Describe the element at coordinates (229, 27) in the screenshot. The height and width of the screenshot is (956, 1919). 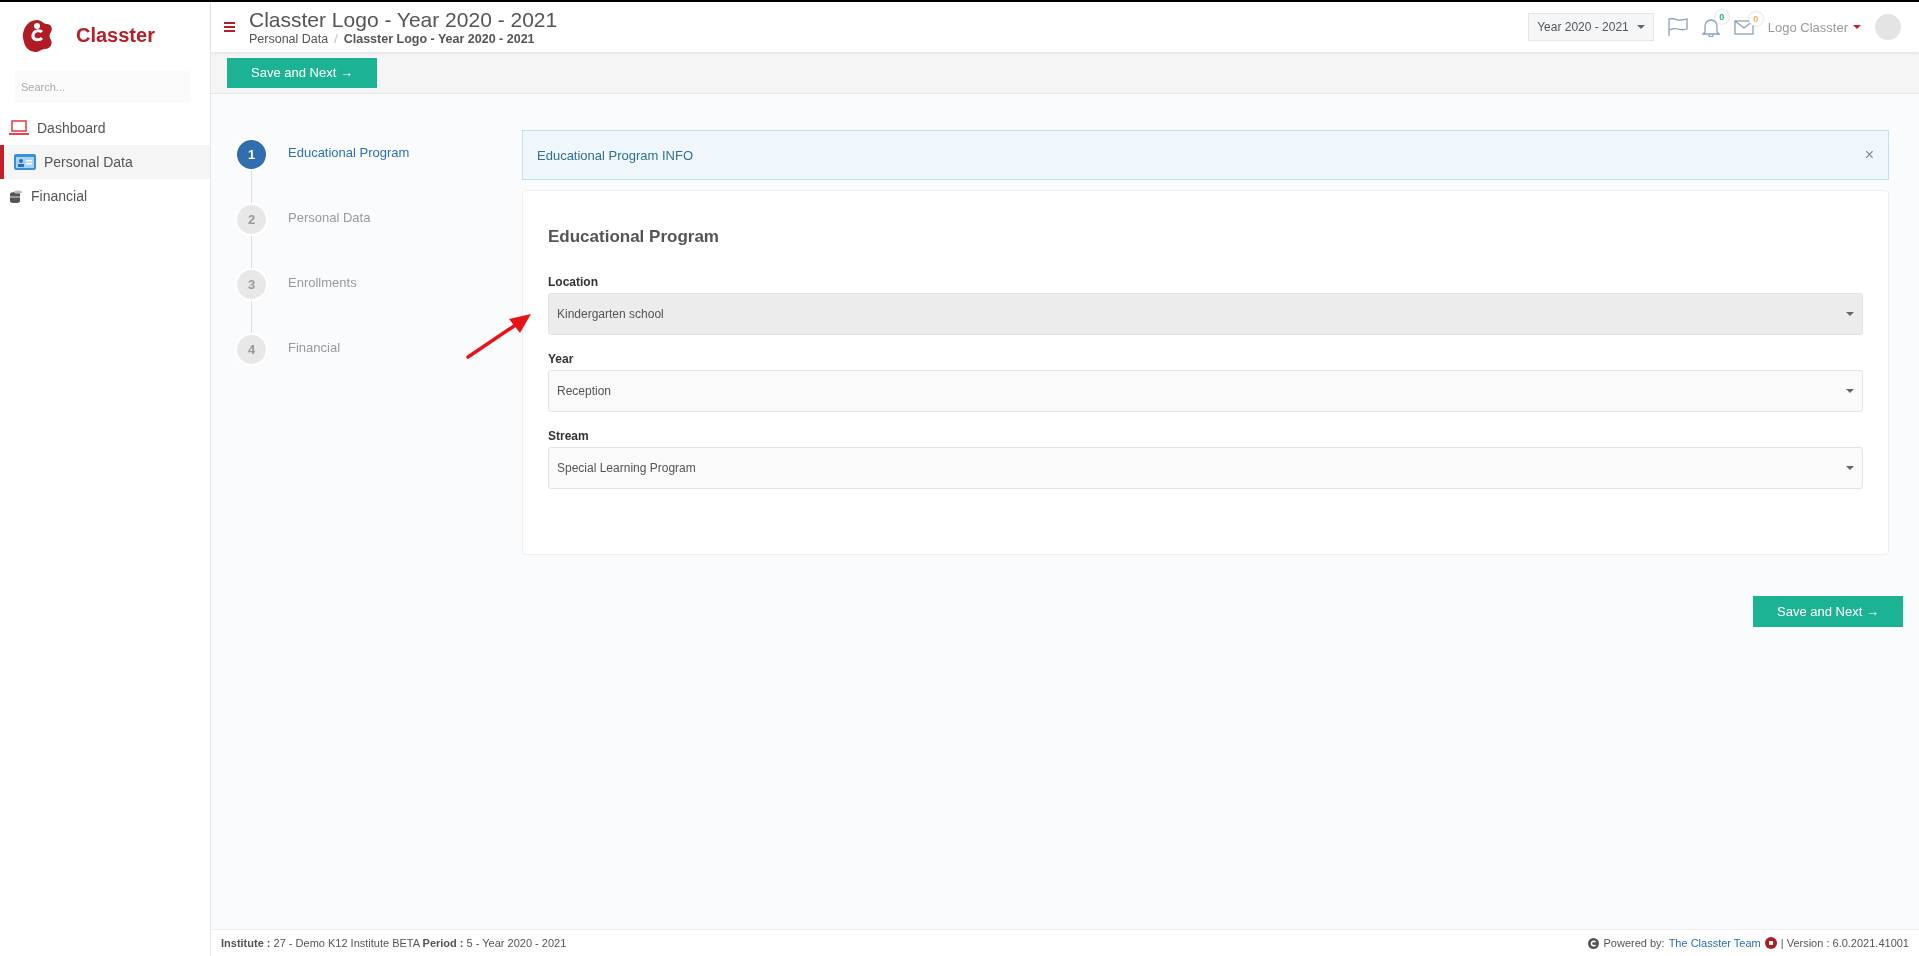
I see `menu-icon` at that location.